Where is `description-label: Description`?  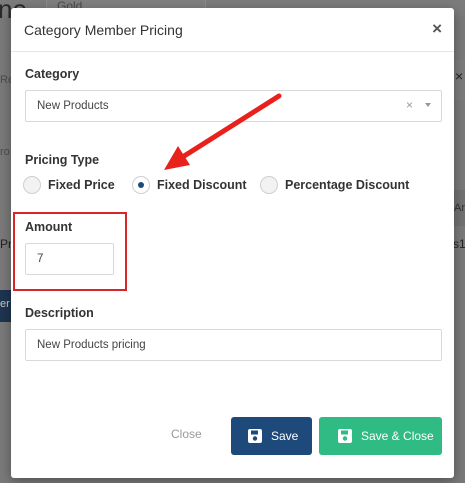
description-label: Description is located at coordinates (59, 313).